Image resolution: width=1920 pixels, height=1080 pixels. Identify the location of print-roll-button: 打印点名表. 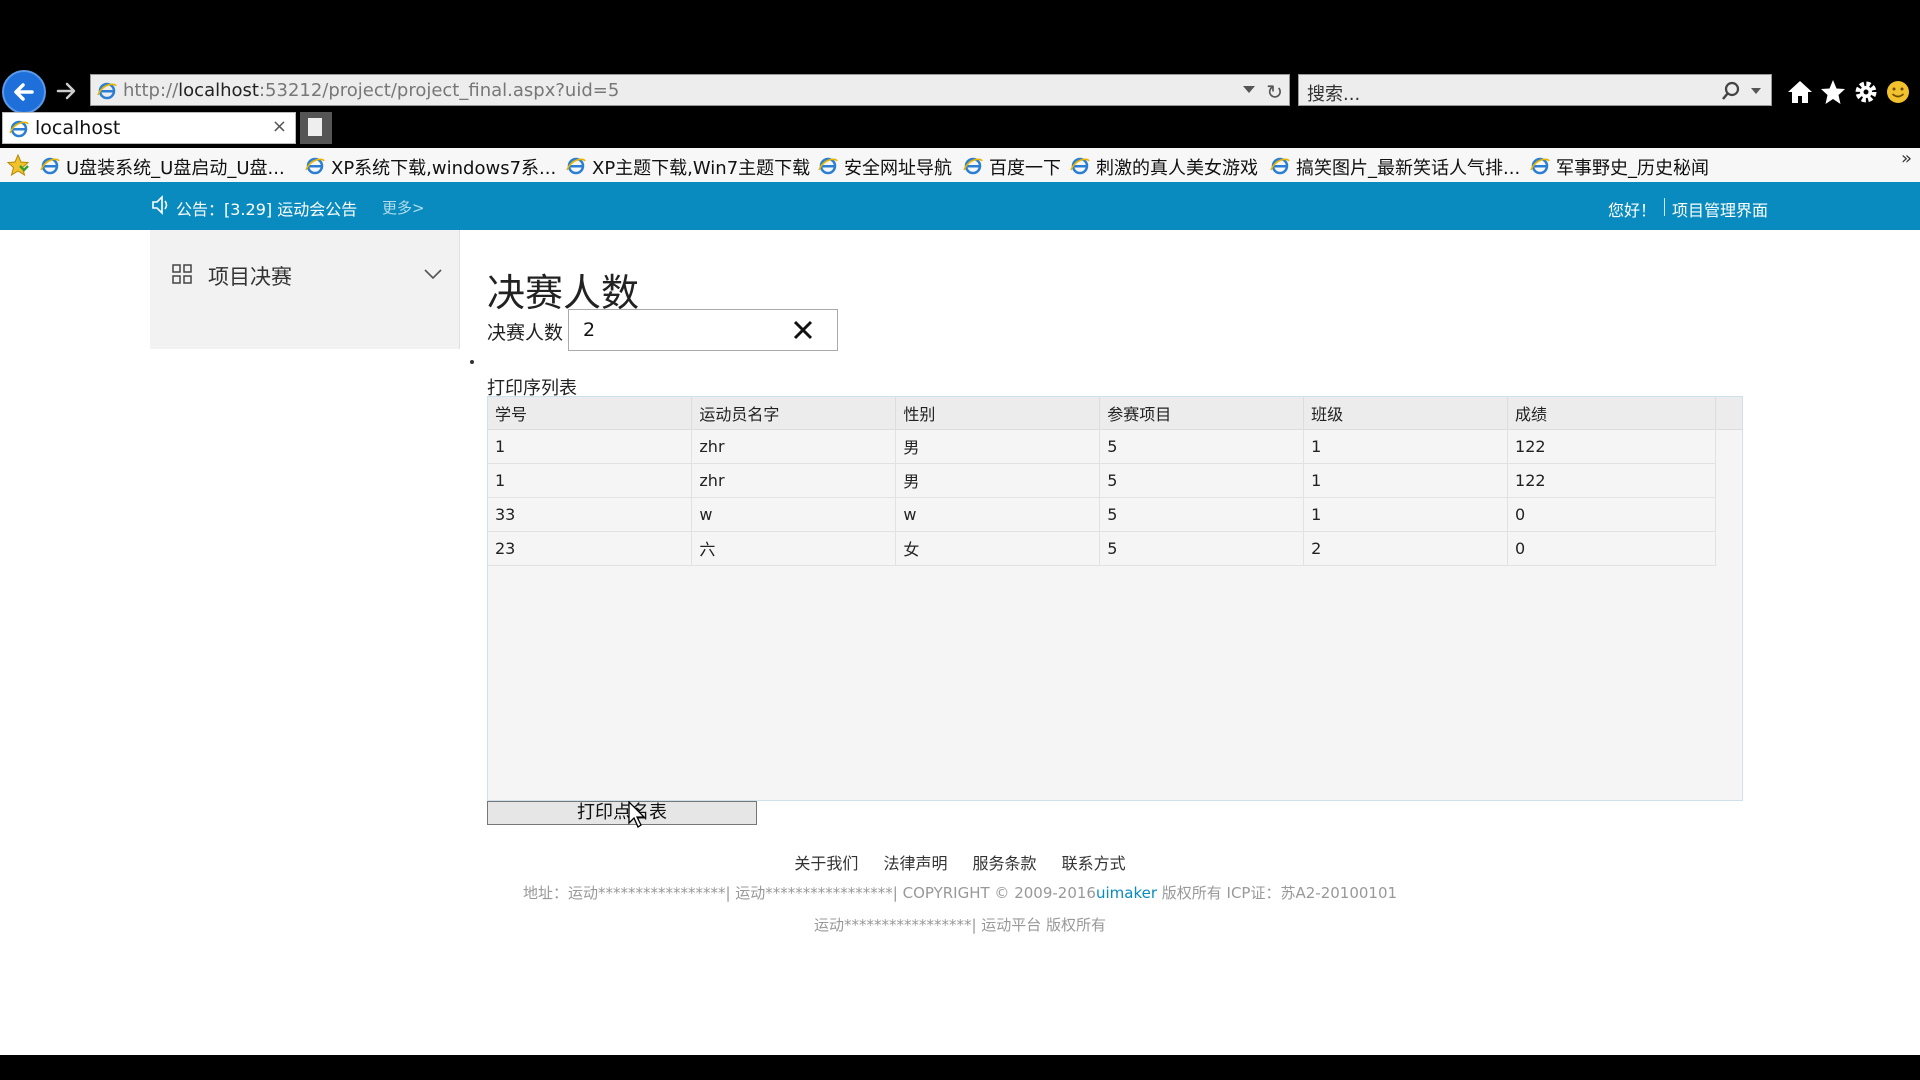
(622, 813).